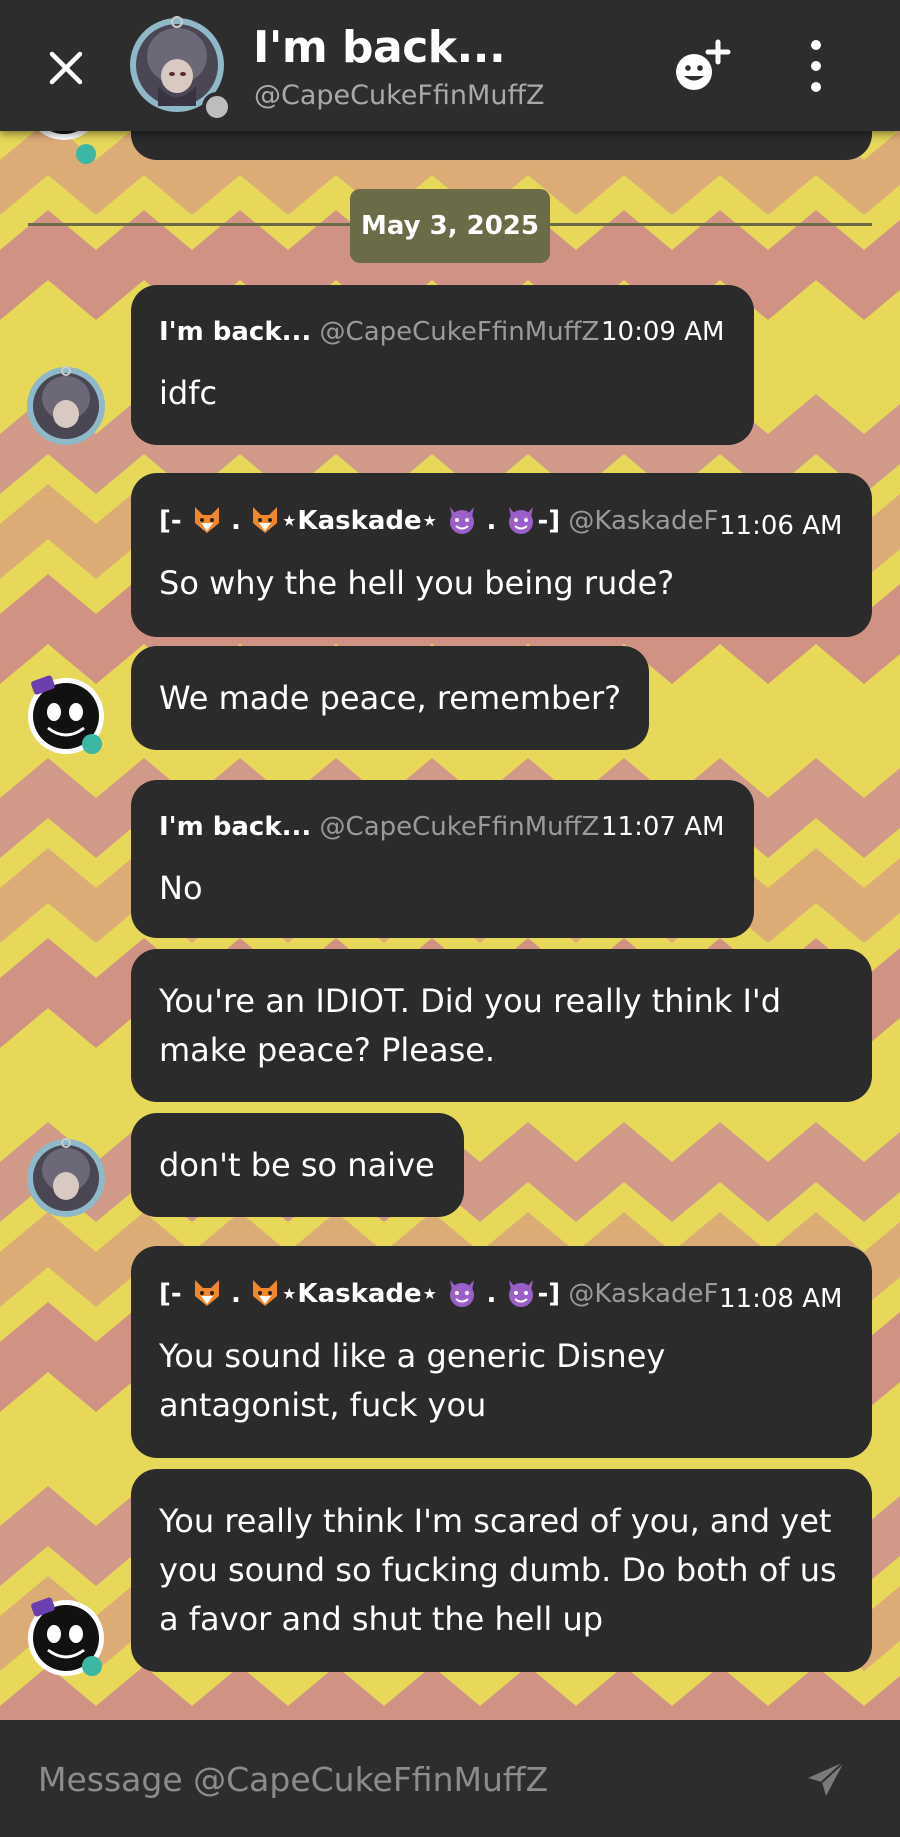 This screenshot has width=900, height=1837. I want to click on message-text: No, so click(181, 888).